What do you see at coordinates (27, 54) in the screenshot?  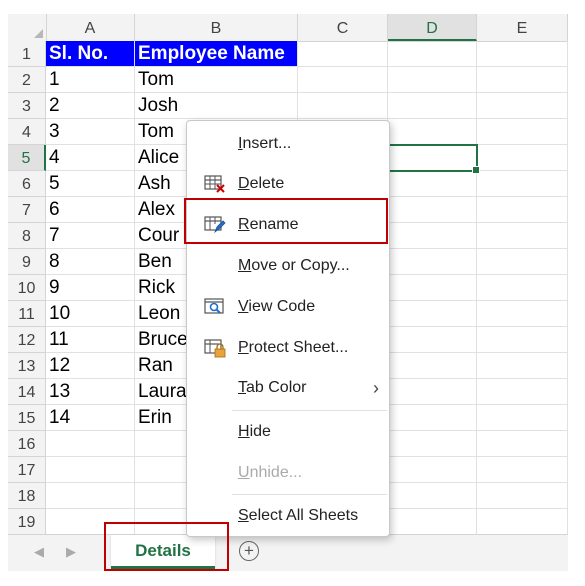 I see `row-header-1: 1` at bounding box center [27, 54].